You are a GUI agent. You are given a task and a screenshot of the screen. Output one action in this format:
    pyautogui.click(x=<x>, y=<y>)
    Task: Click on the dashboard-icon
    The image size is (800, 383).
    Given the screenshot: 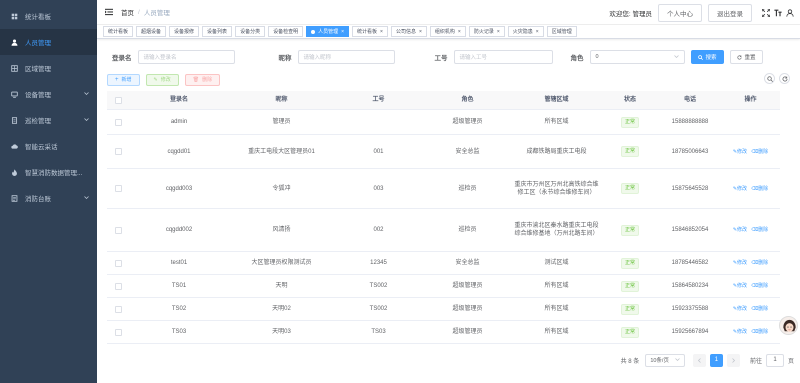 What is the action you would take?
    pyautogui.click(x=14, y=16)
    